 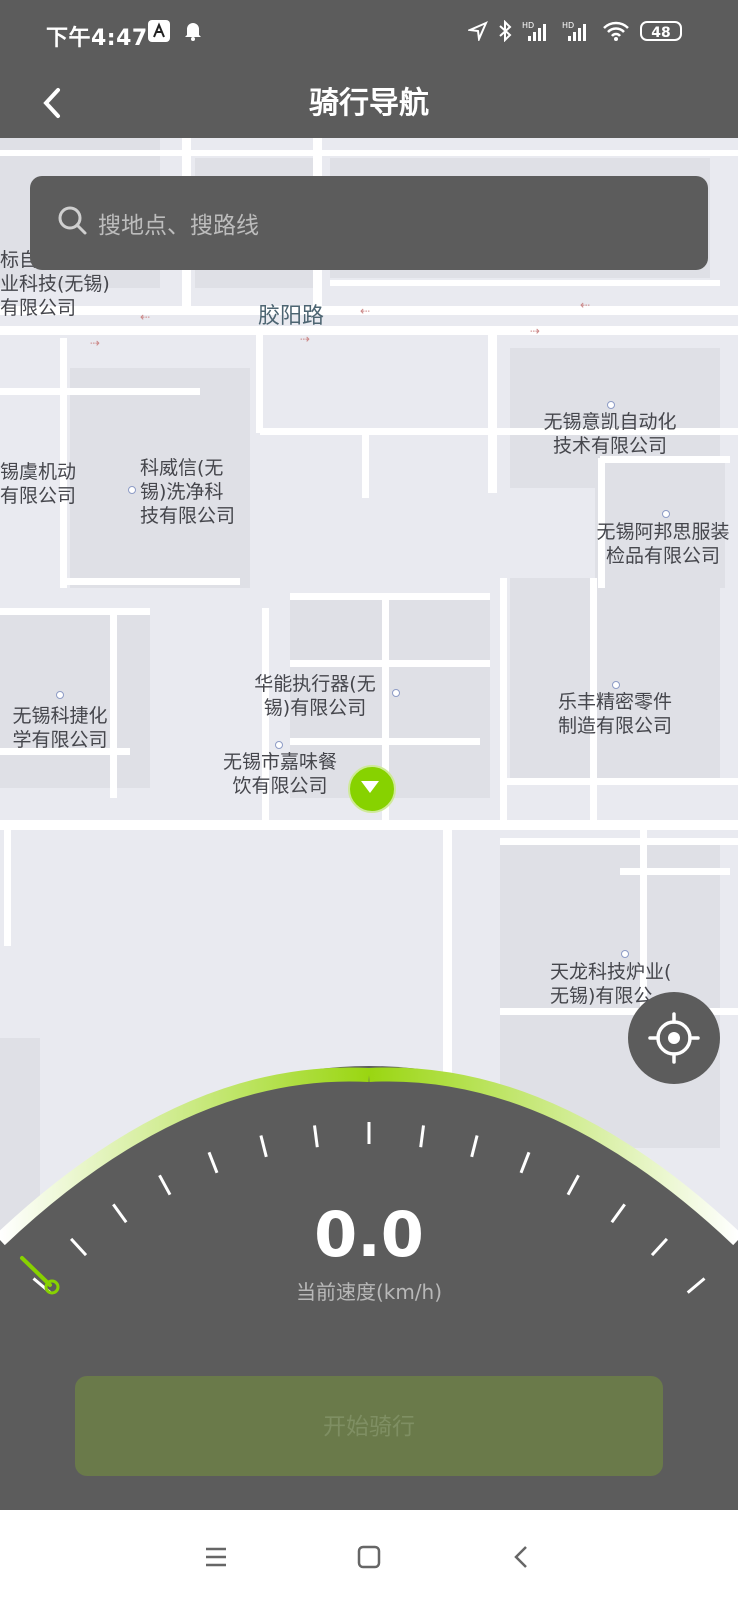 I want to click on header: 骑行导航, so click(x=369, y=103).